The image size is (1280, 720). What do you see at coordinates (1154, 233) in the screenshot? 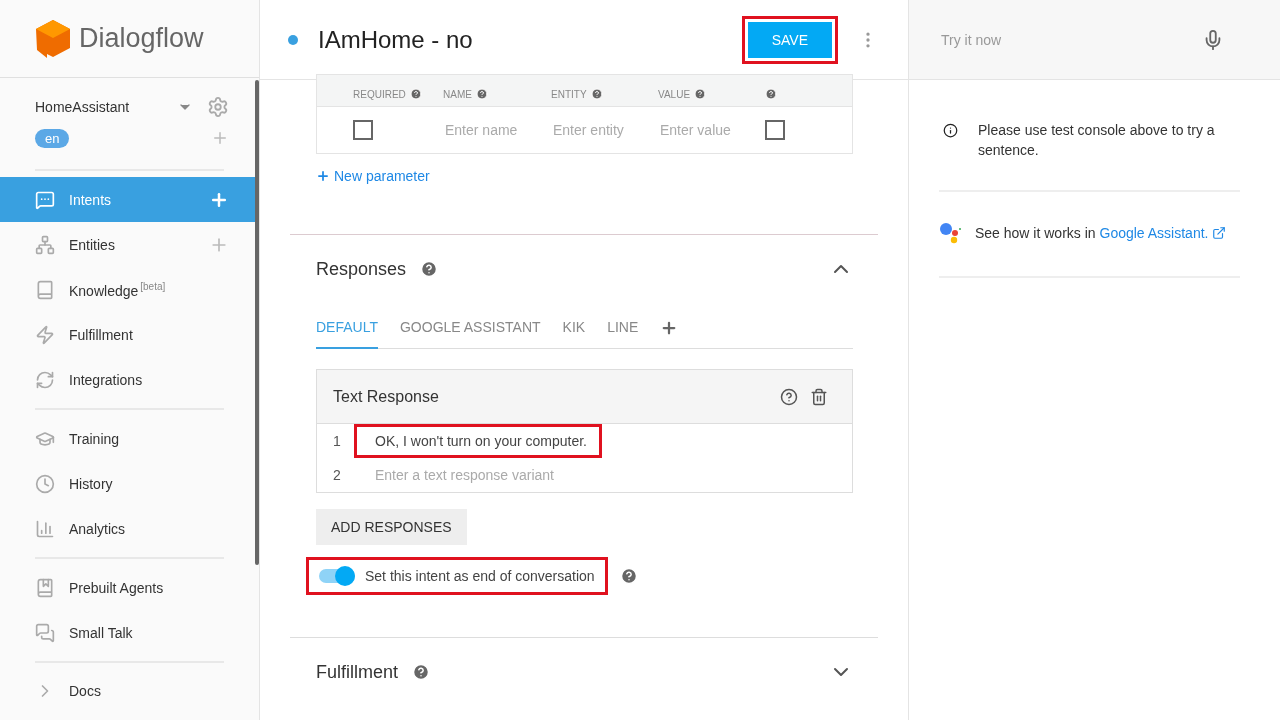
I see `assistant-link: Google Assistant.` at bounding box center [1154, 233].